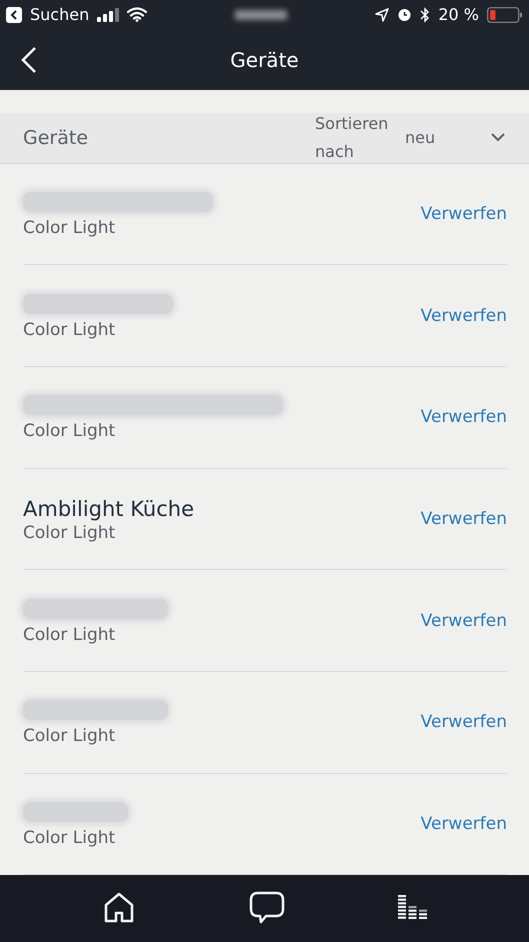 The width and height of the screenshot is (529, 942). What do you see at coordinates (382, 15) in the screenshot?
I see `location-arrow-icon` at bounding box center [382, 15].